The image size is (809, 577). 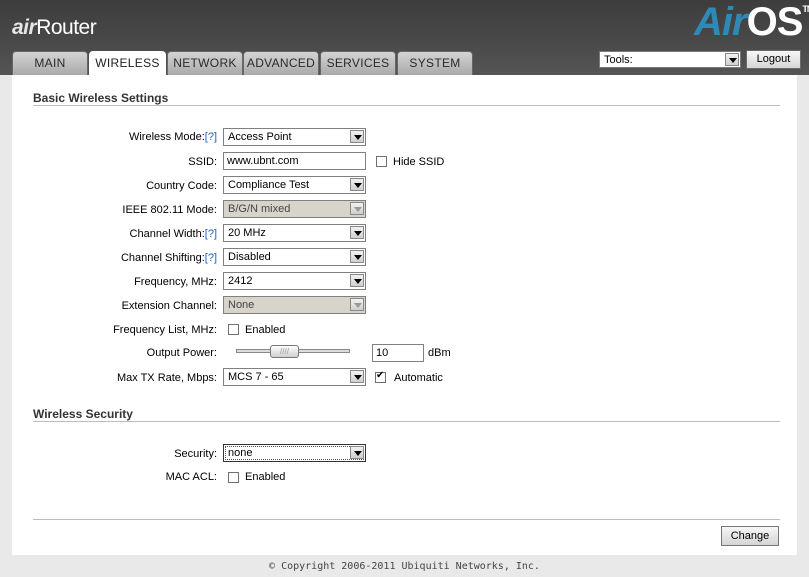 What do you see at coordinates (773, 59) in the screenshot?
I see `logout-button: Logout` at bounding box center [773, 59].